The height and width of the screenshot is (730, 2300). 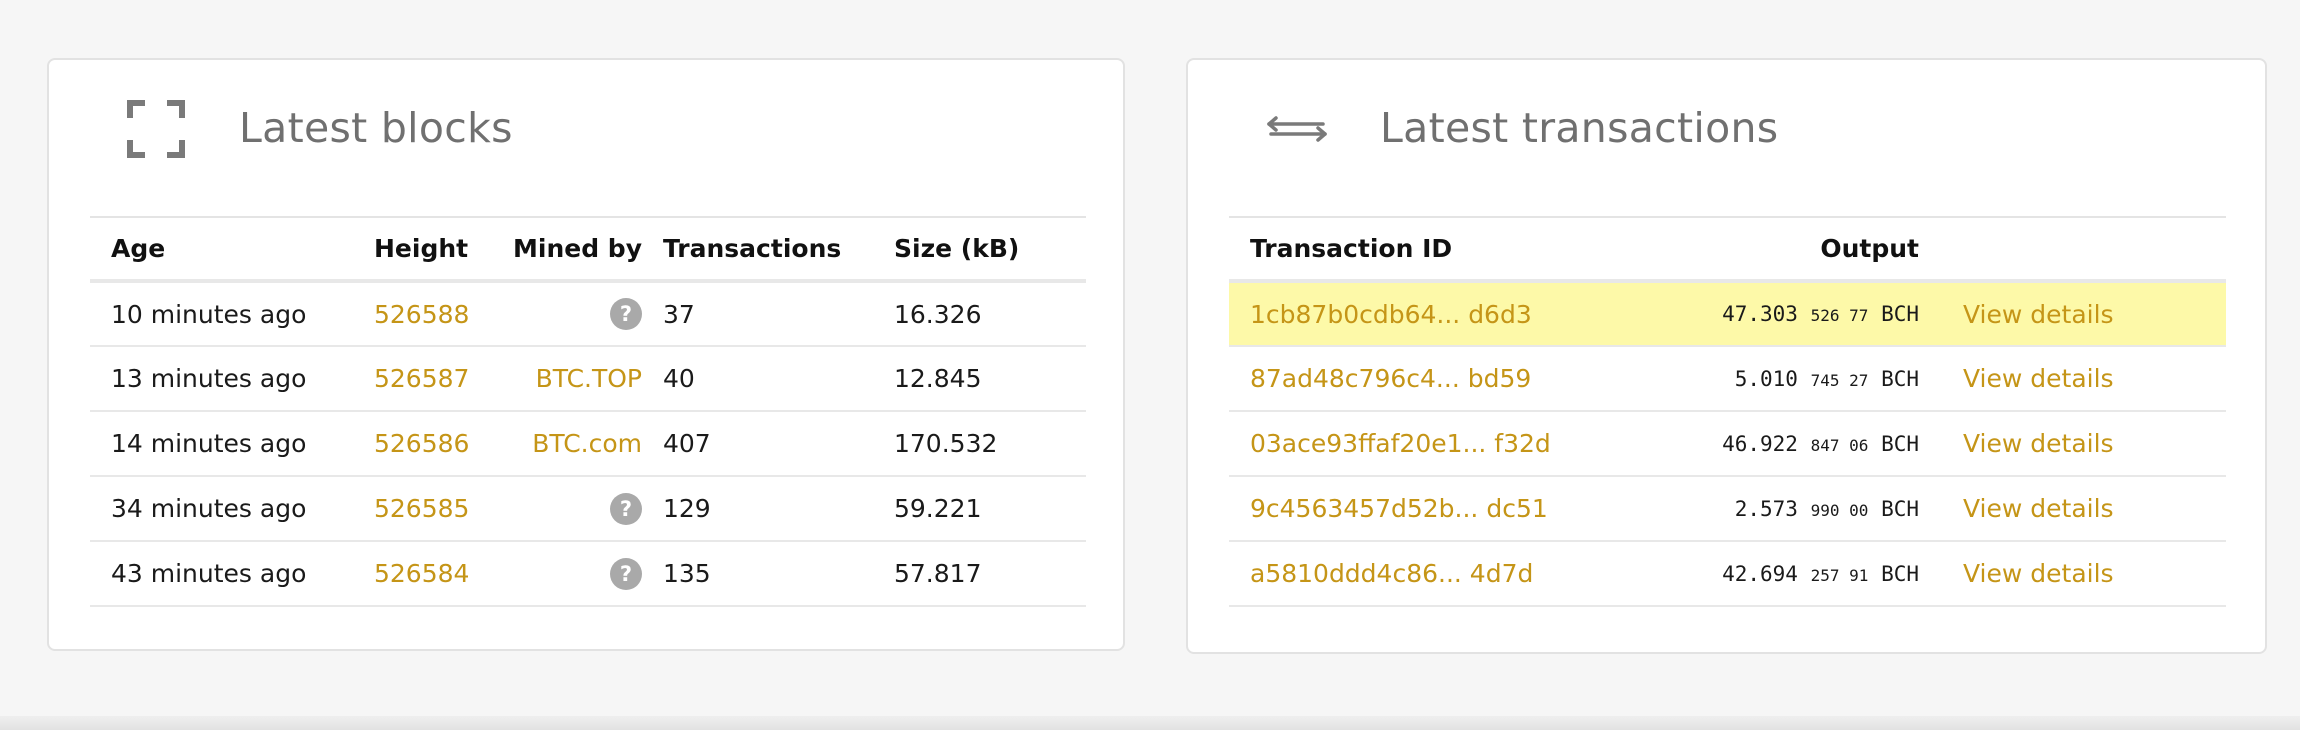 What do you see at coordinates (1297, 129) in the screenshot?
I see `arrows-left-right-icon` at bounding box center [1297, 129].